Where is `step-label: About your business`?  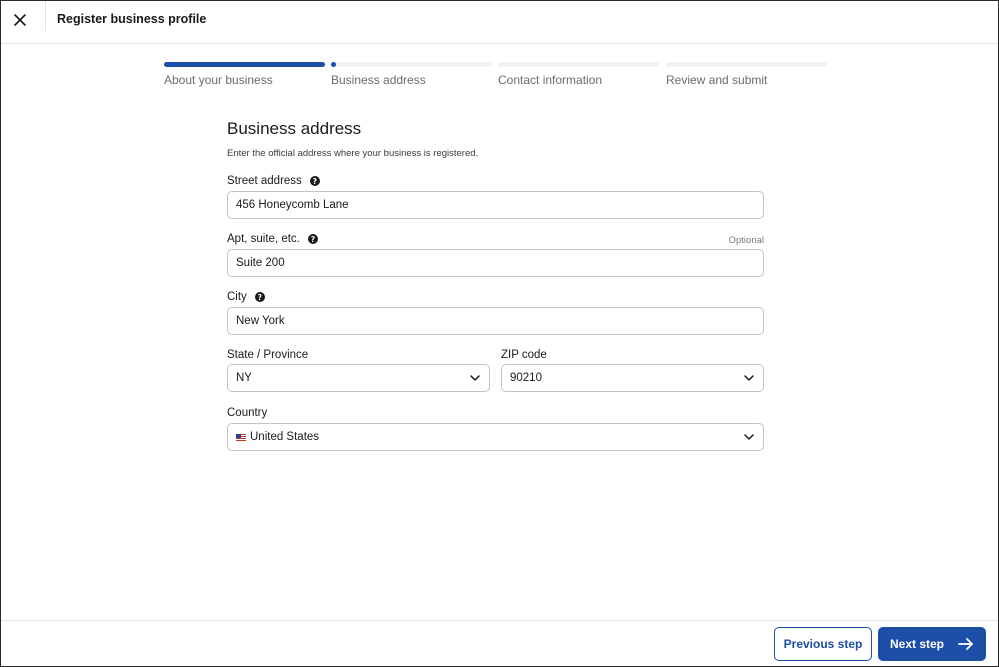 step-label: About your business is located at coordinates (218, 80).